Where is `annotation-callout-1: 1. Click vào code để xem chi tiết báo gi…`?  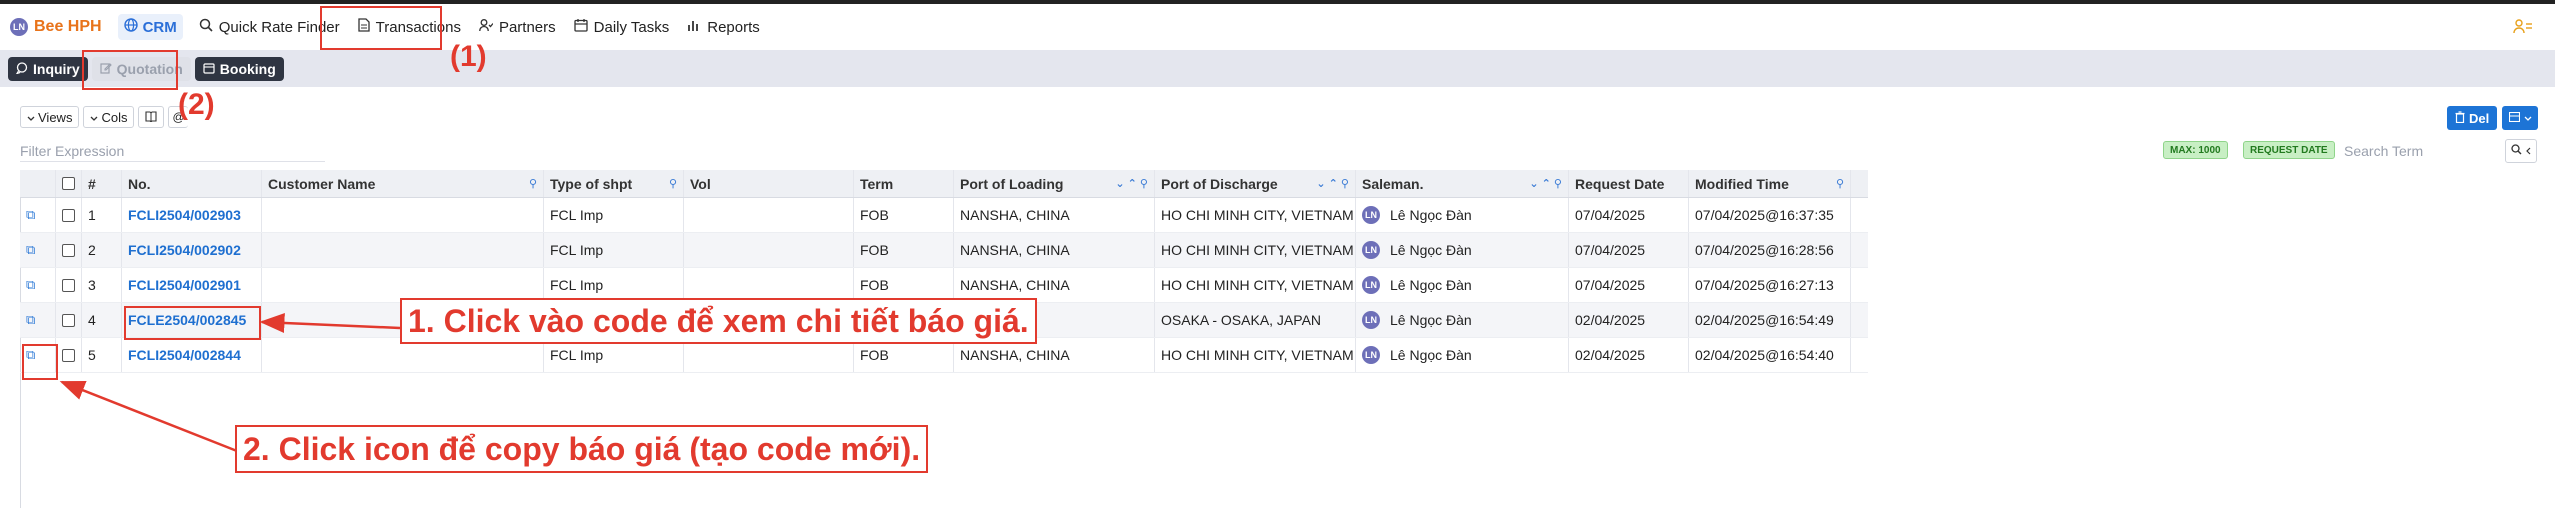
annotation-callout-1: 1. Click vào code để xem chi tiết báo gi… is located at coordinates (718, 321).